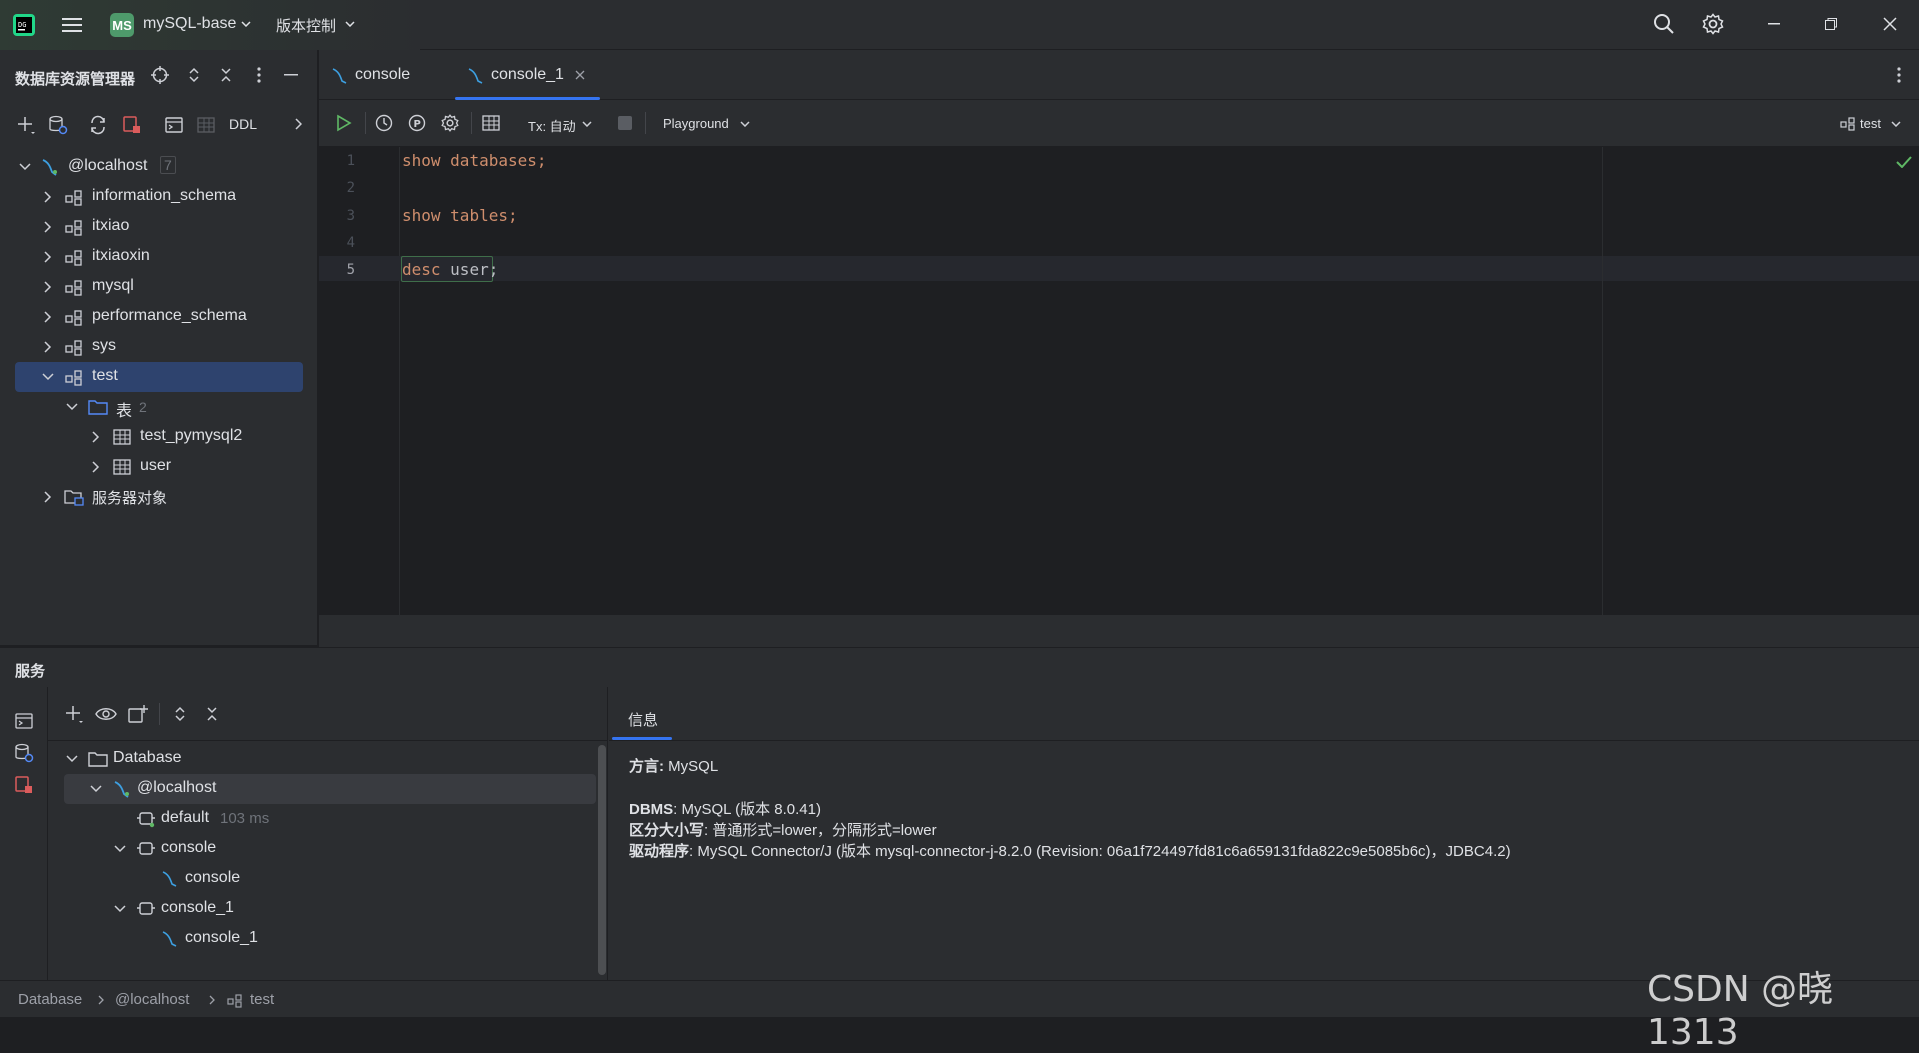  I want to click on transaction-mode-dropdown: Tx: 自动, so click(552, 125).